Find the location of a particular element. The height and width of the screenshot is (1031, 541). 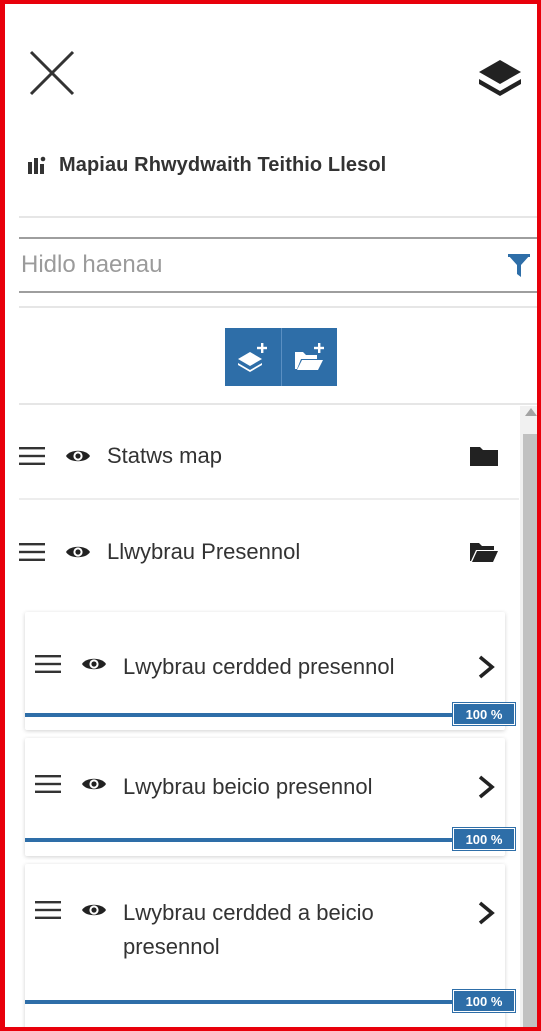

add-group-button is located at coordinates (309, 357).